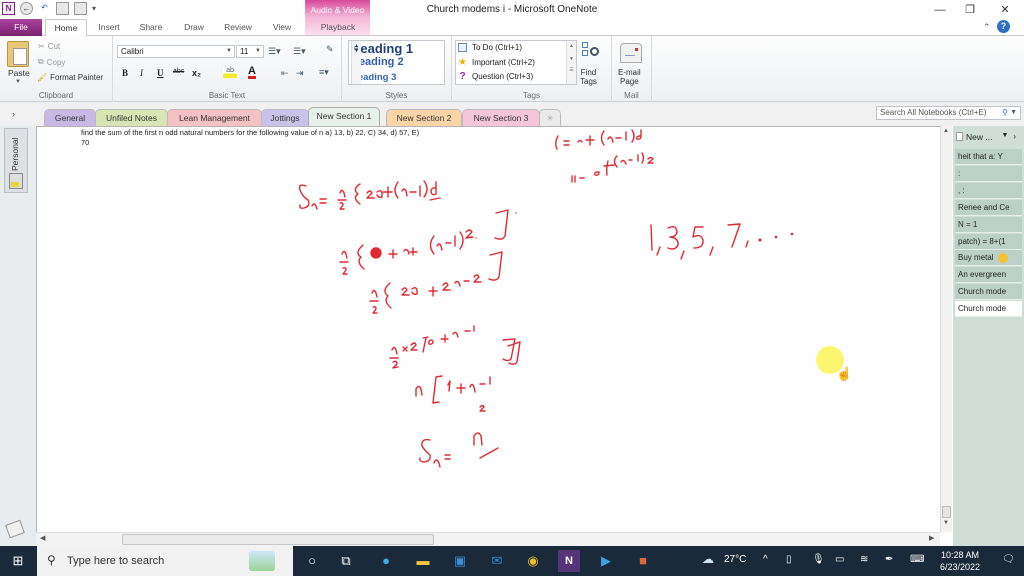 Image resolution: width=1024 pixels, height=576 pixels. I want to click on chevron-down-icon: ▼, so click(1004, 137).